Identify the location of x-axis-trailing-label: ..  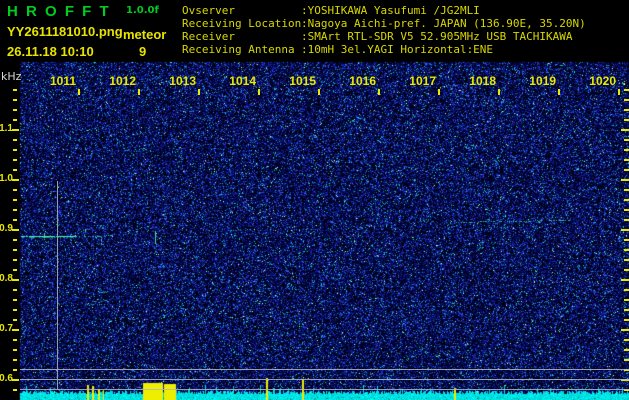
(624, 81).